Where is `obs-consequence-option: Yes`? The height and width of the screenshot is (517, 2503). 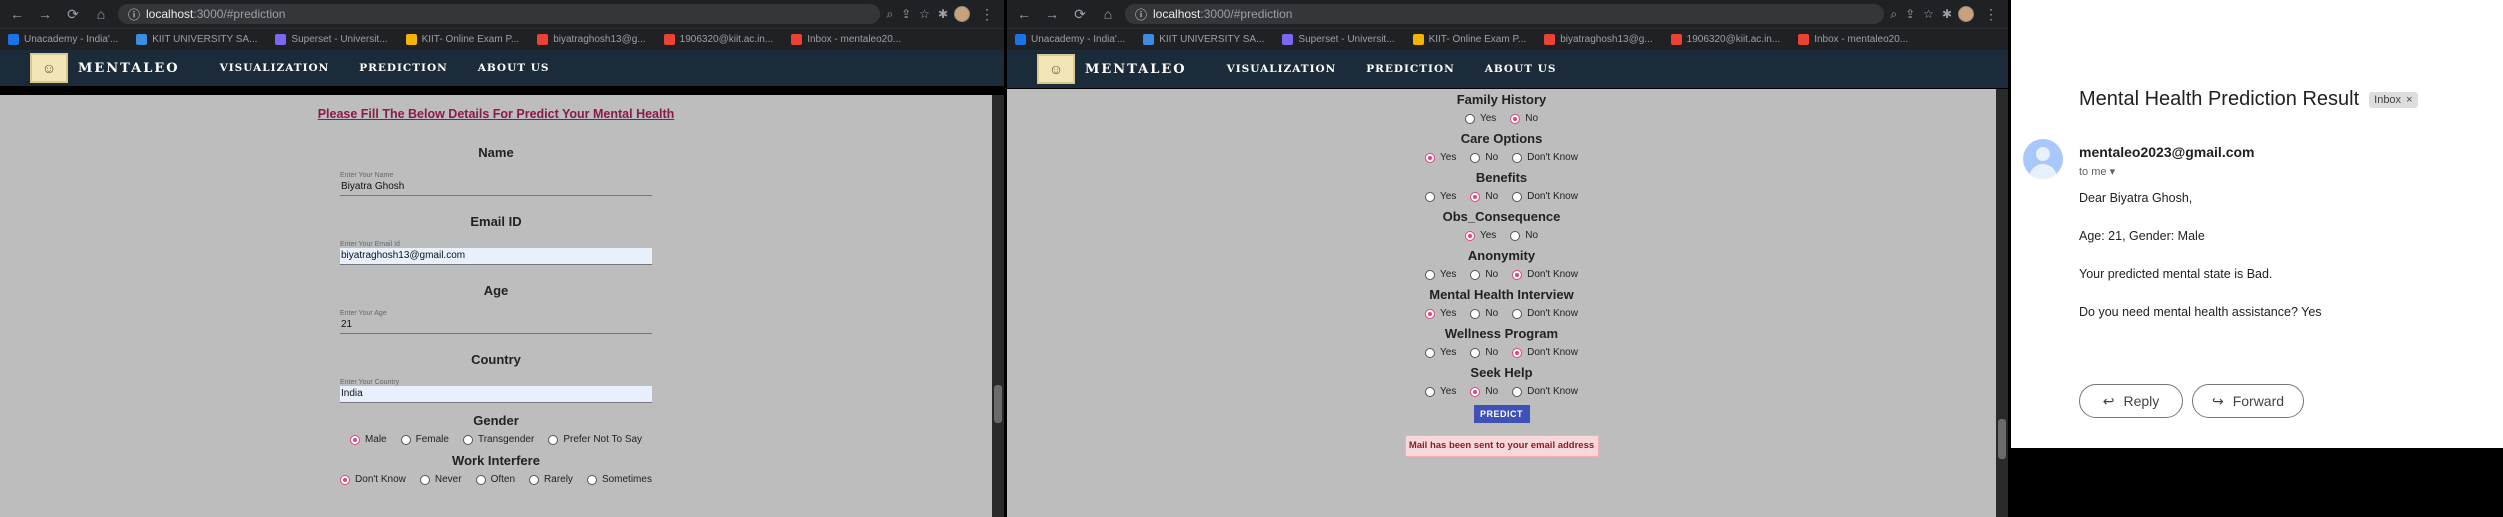
obs-consequence-option: Yes is located at coordinates (1480, 235).